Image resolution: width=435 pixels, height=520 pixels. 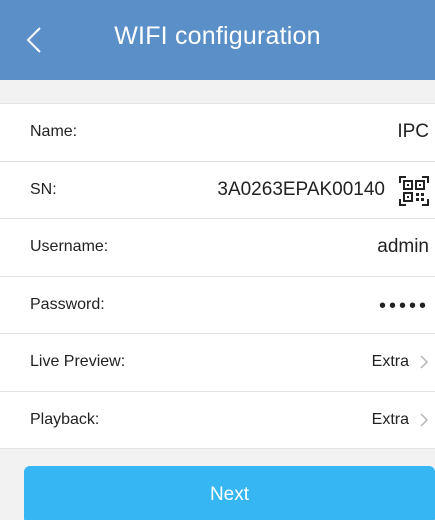 I want to click on username-label: Username:, so click(x=69, y=247).